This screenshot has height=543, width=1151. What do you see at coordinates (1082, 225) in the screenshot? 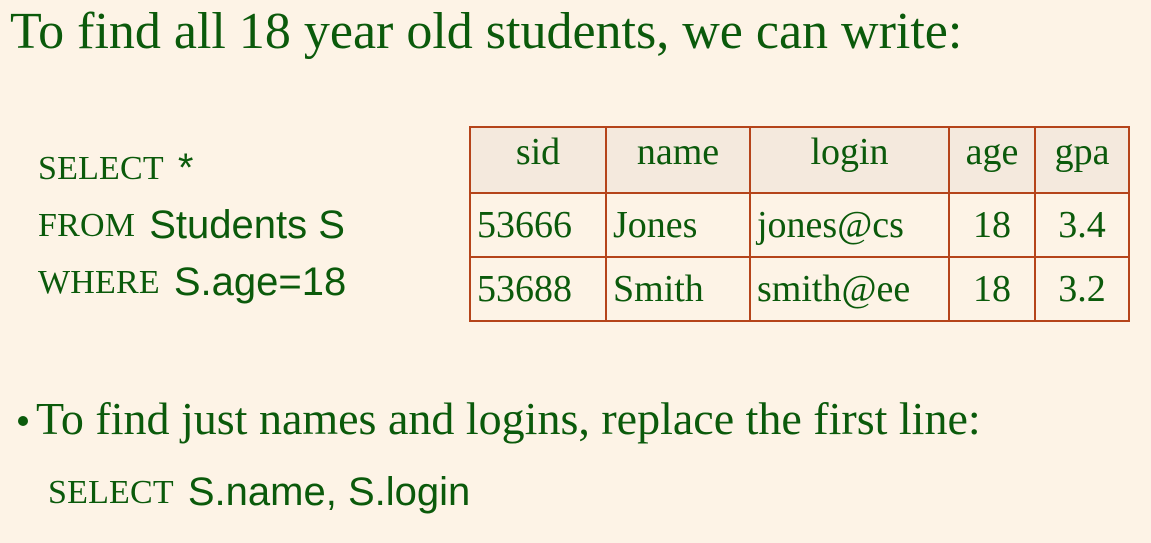
I see `cell-gpa: 3.4` at bounding box center [1082, 225].